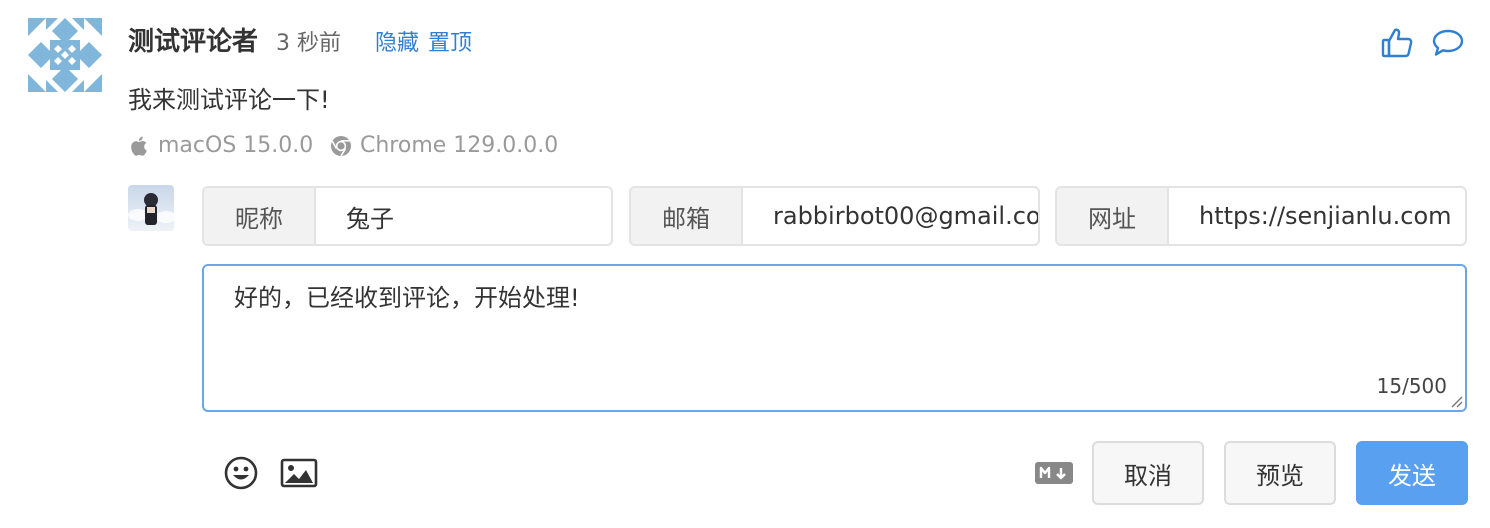  I want to click on speech-bubble-icon, so click(1448, 43).